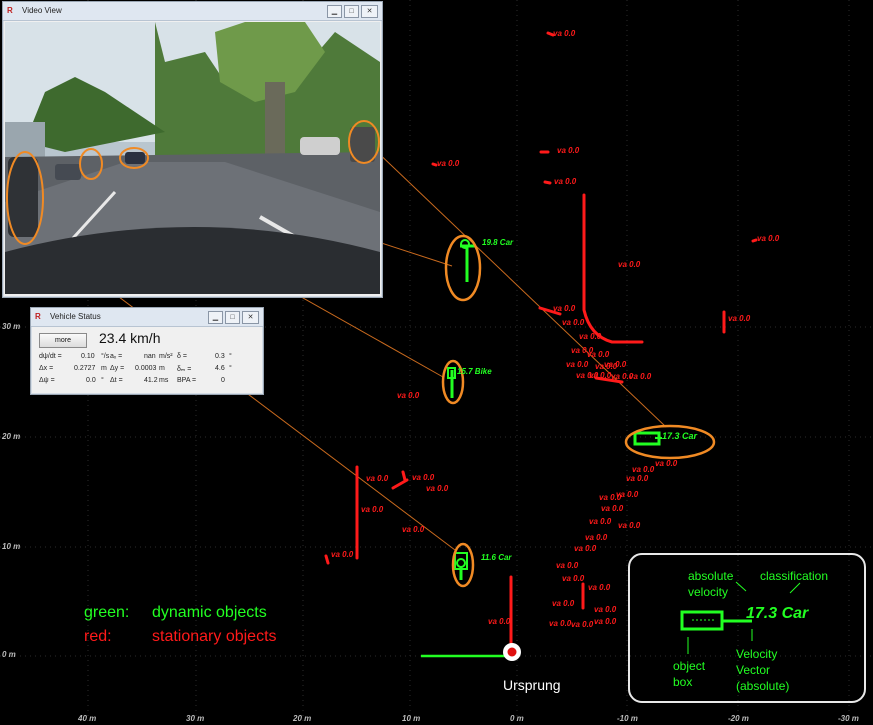  Describe the element at coordinates (50, 356) in the screenshot. I see `row1-a-label: dψ/dt =` at that location.